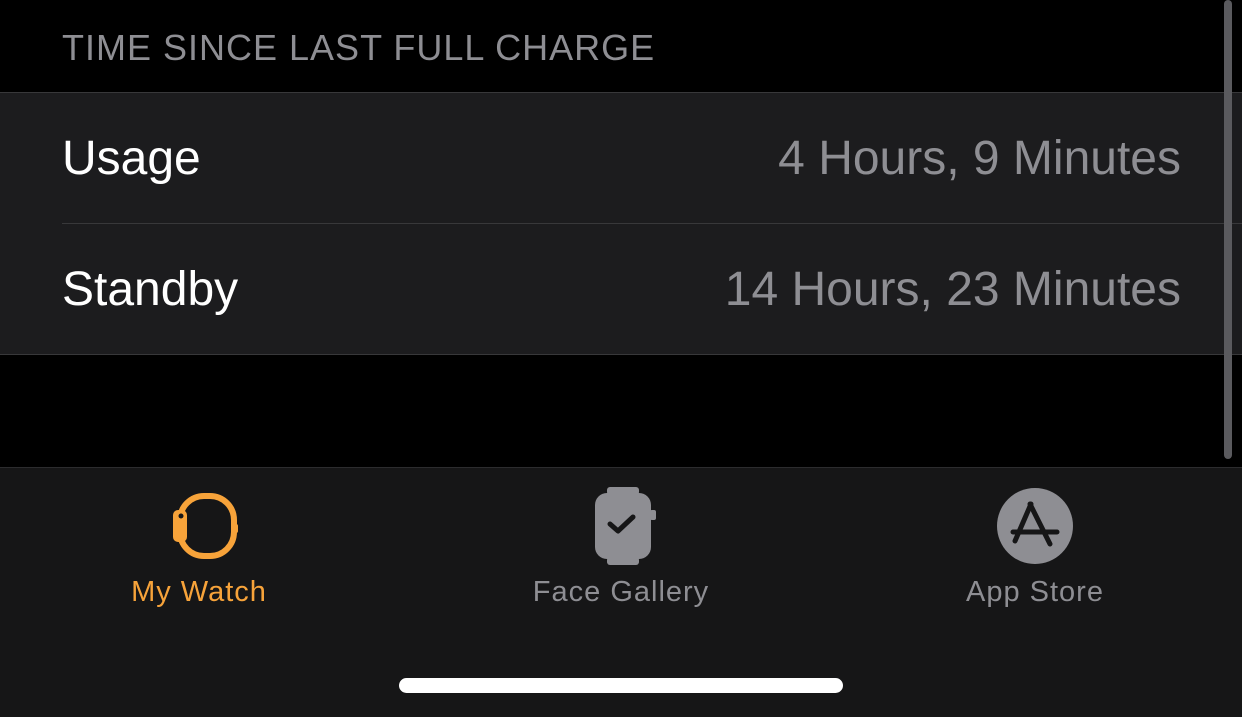  Describe the element at coordinates (625, 526) in the screenshot. I see `watch-face-icon` at that location.